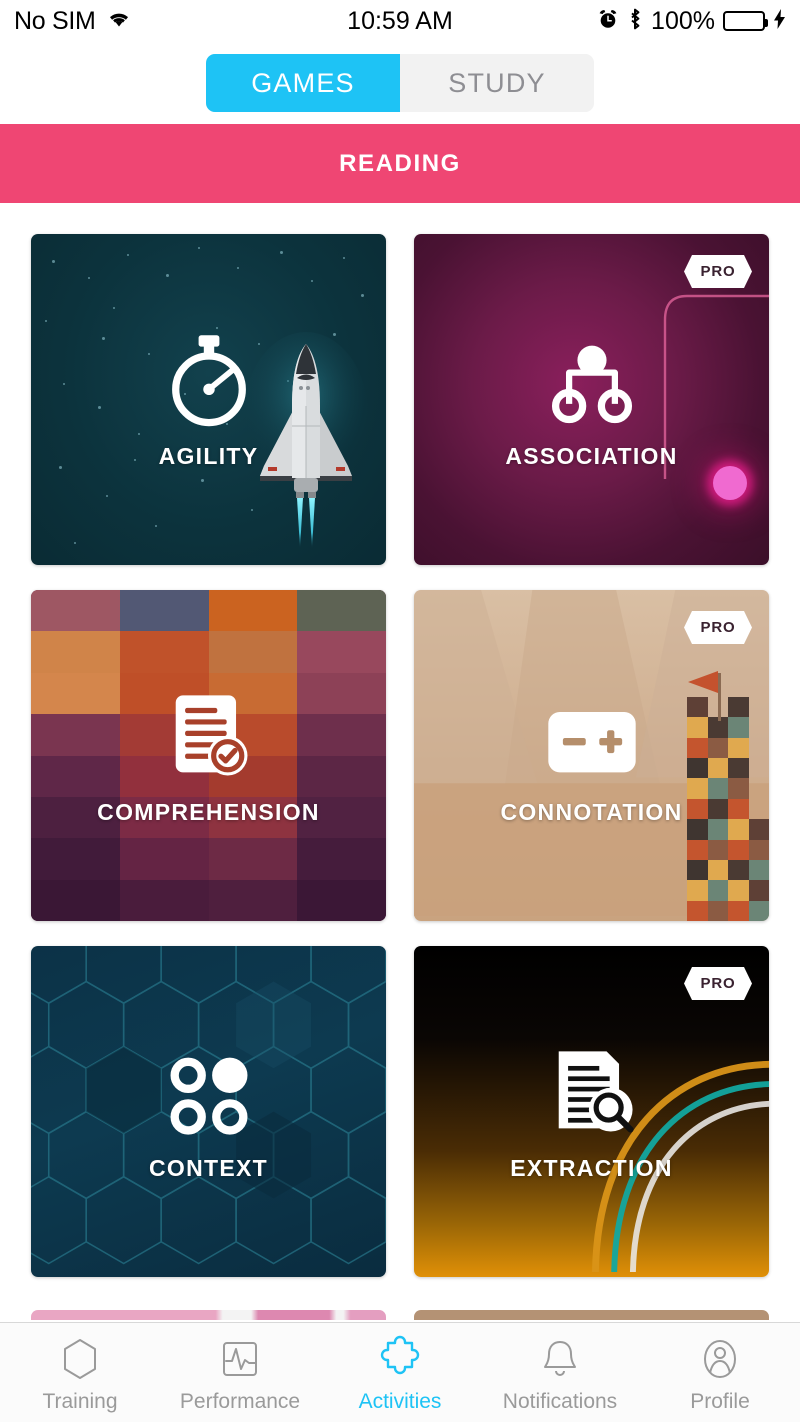 This screenshot has height=1422, width=800. I want to click on bluetooth-icon, so click(635, 21).